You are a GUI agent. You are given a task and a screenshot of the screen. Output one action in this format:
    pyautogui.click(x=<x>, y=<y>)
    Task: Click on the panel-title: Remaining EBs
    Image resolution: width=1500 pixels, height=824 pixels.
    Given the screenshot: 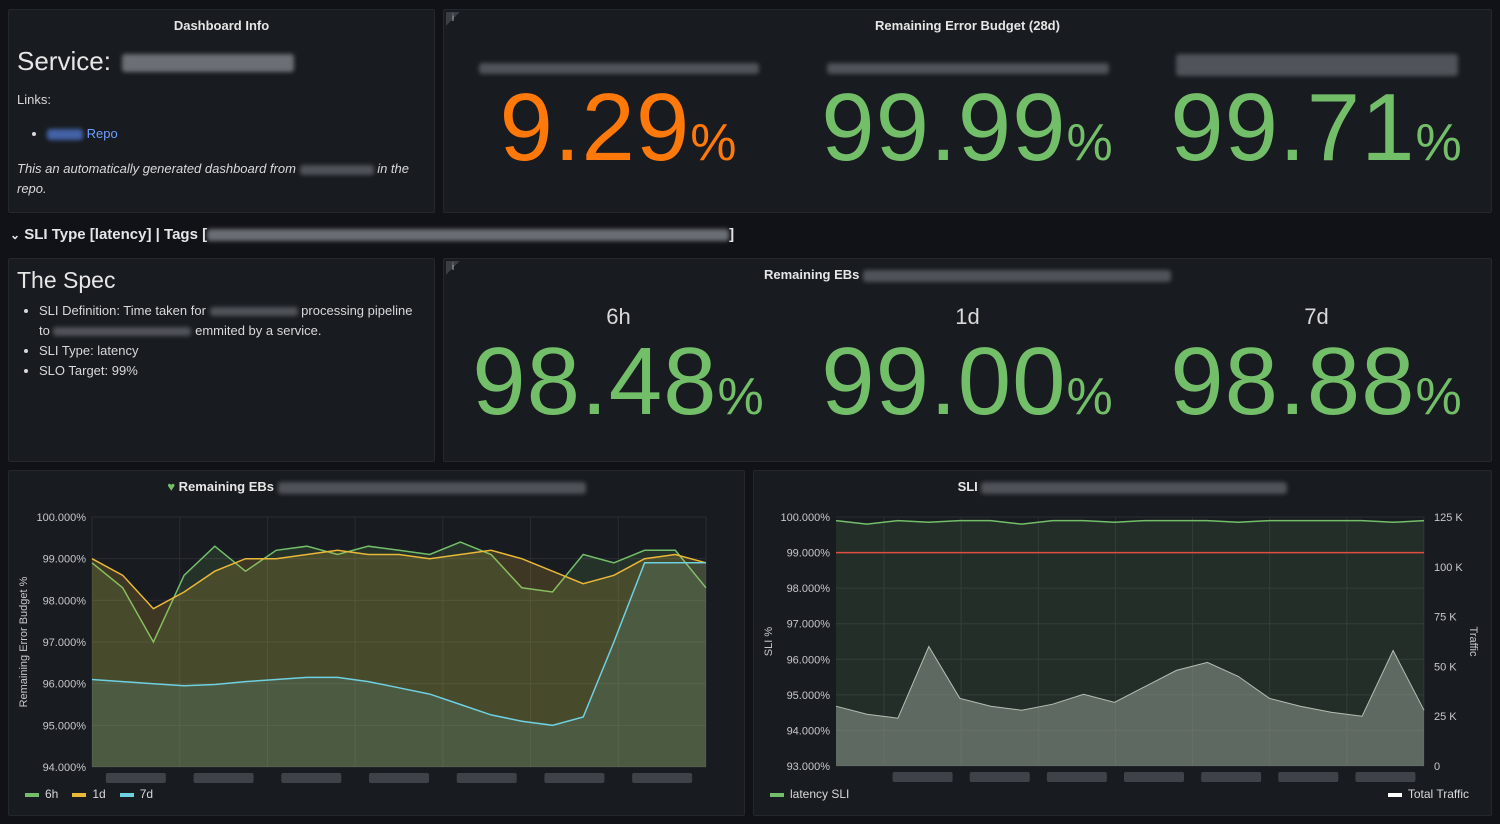 What is the action you would take?
    pyautogui.click(x=967, y=274)
    